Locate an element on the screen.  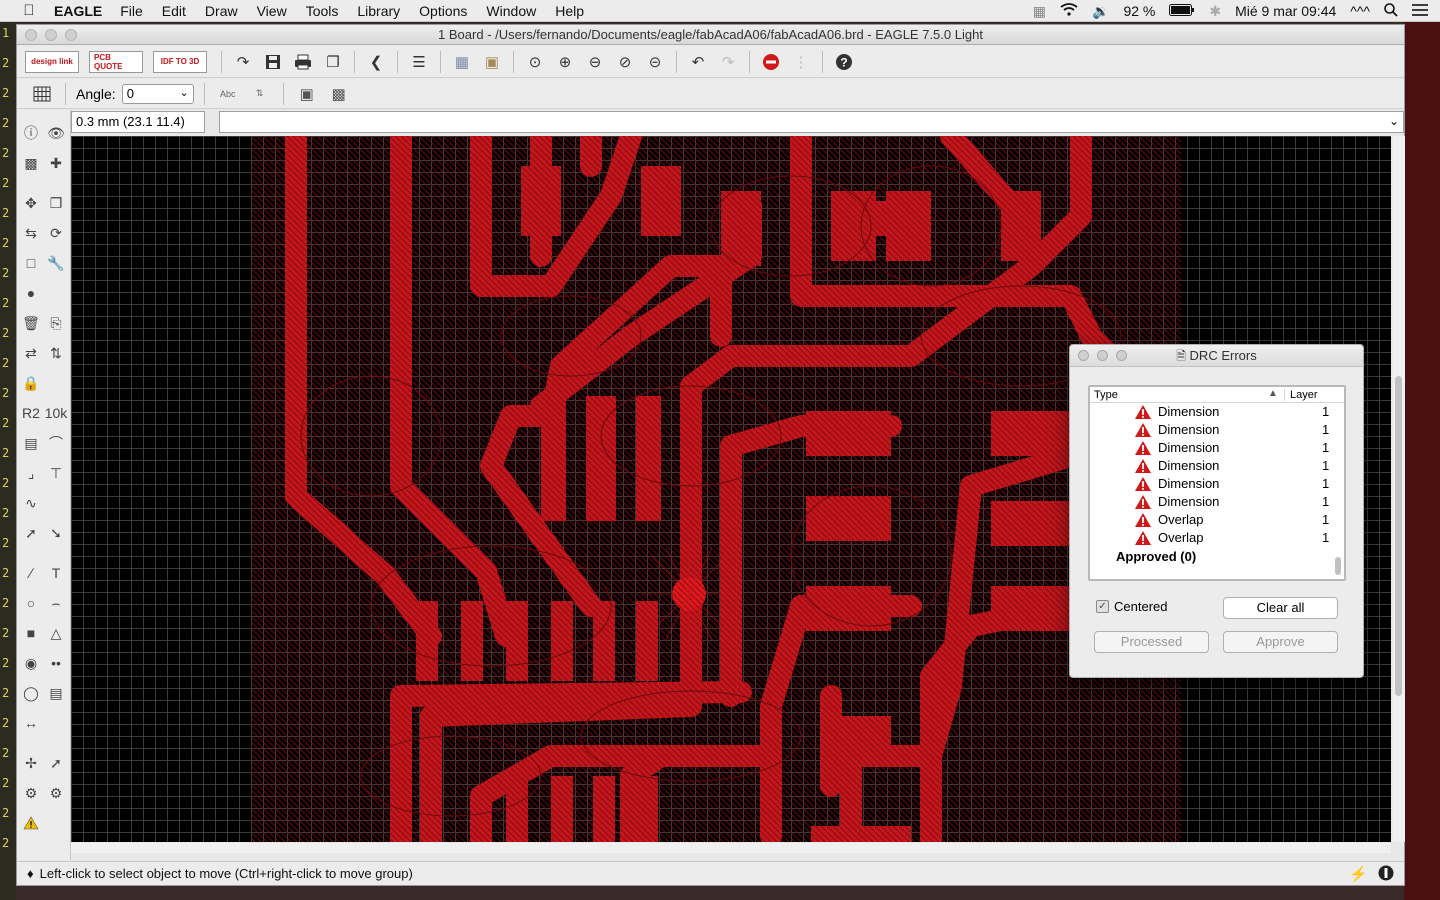
dimension-icon: ↔ is located at coordinates (31, 723).